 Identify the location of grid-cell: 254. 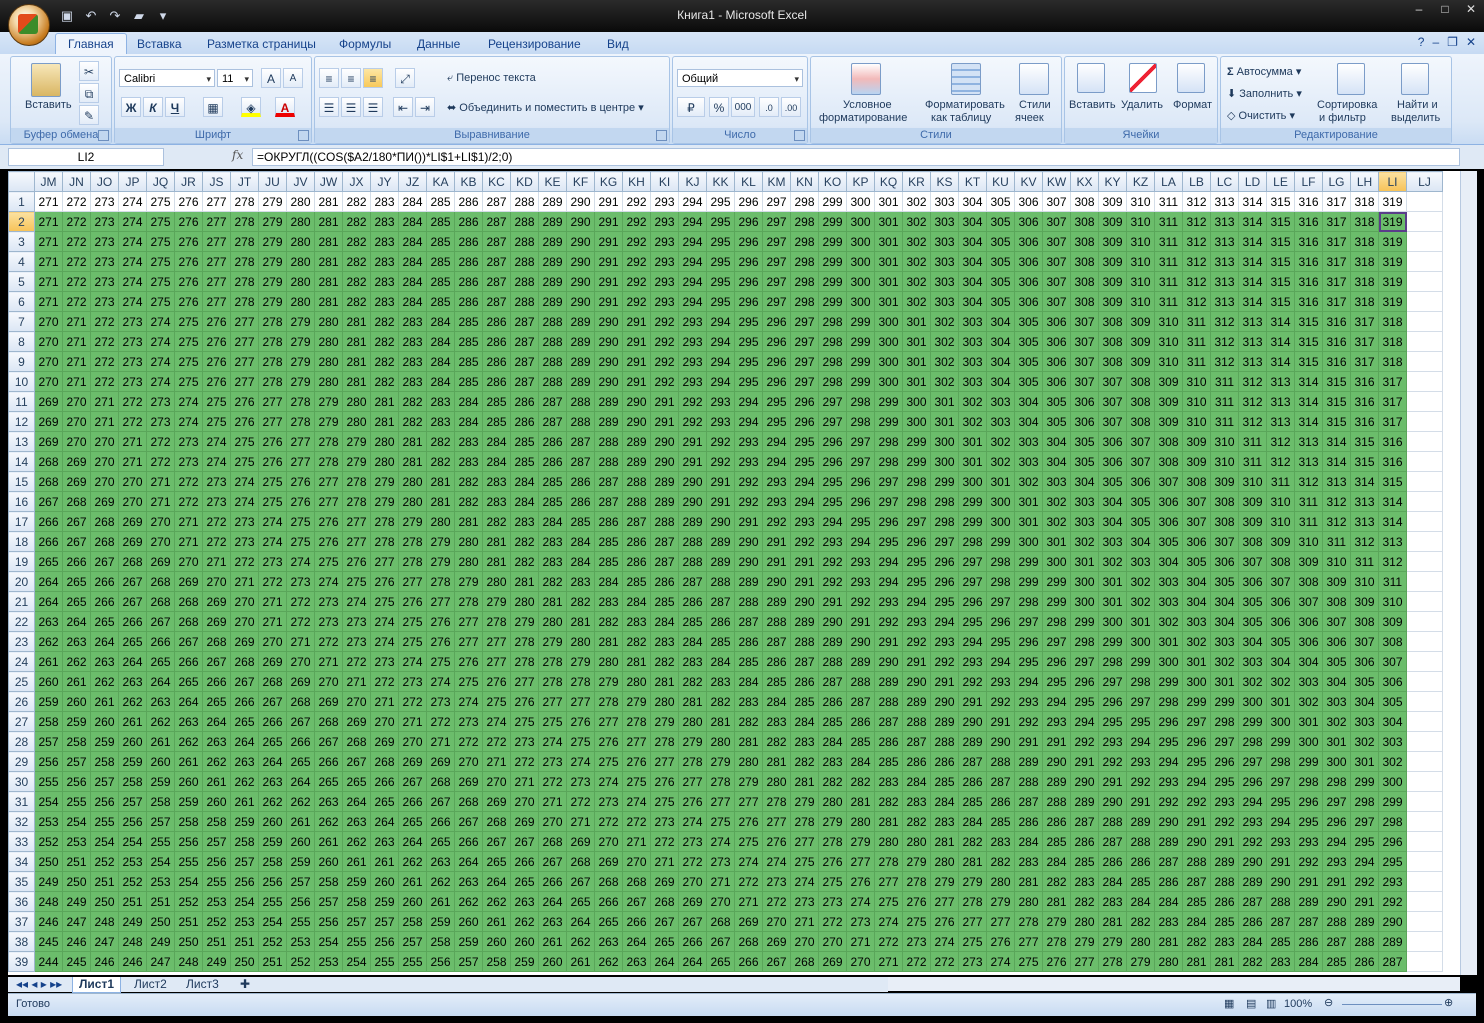
(76, 821).